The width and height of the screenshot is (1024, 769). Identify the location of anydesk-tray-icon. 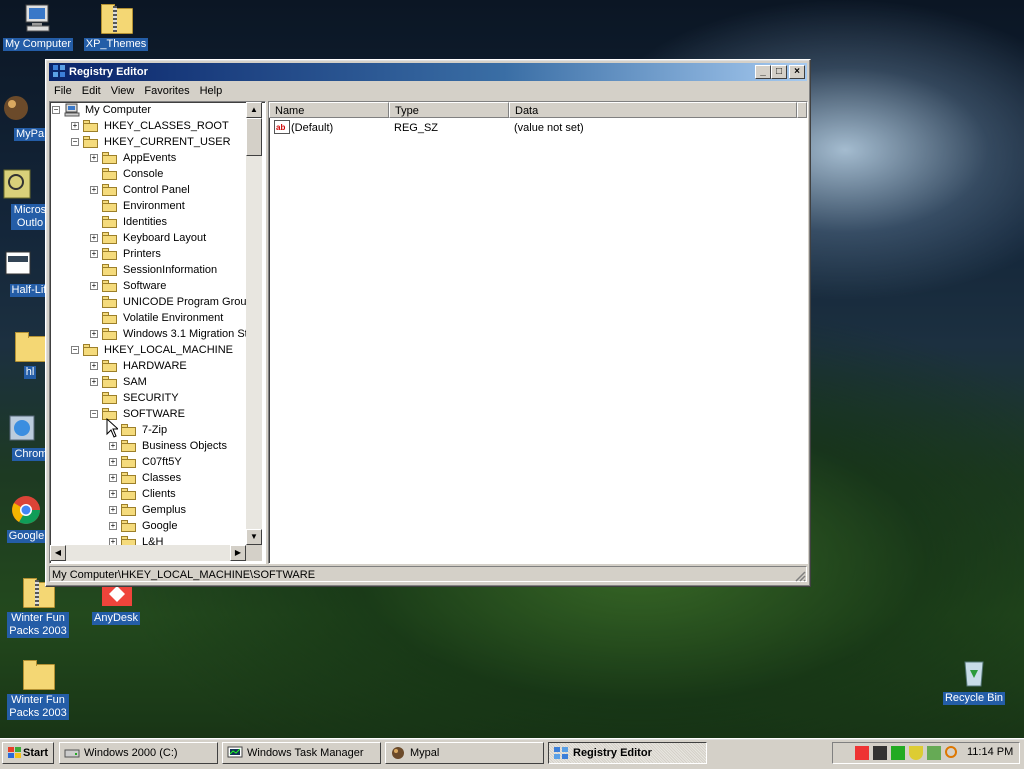
(862, 753).